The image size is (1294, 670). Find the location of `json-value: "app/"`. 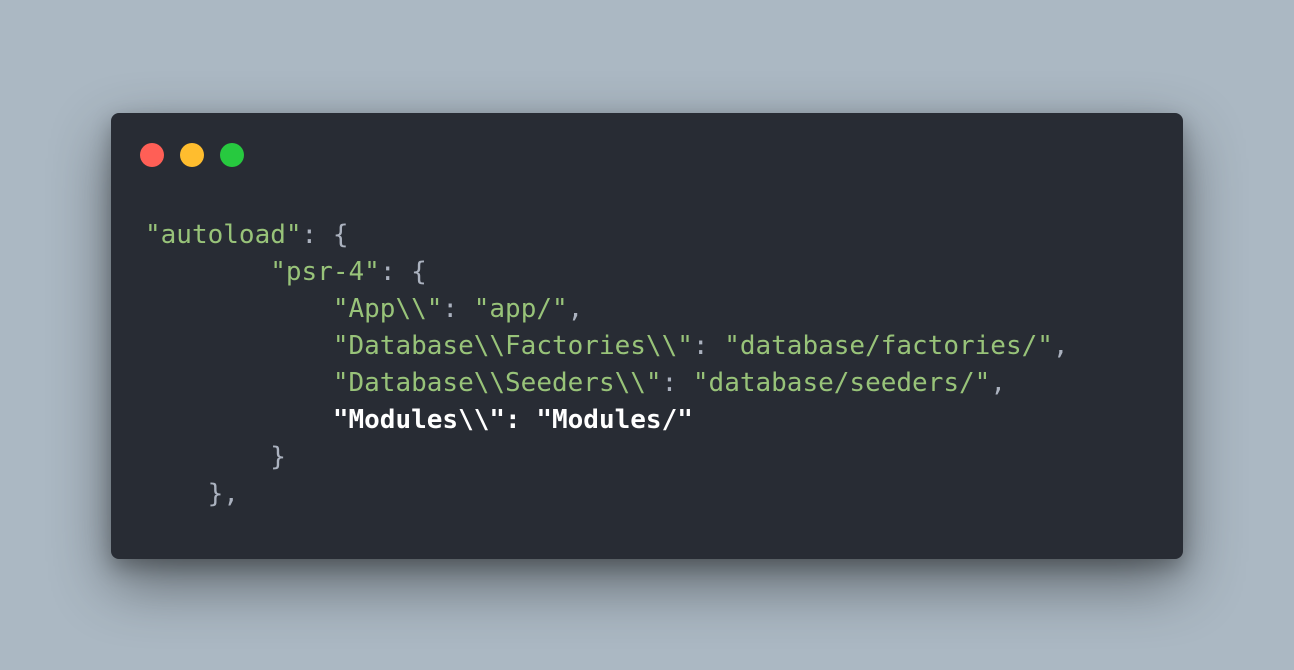

json-value: "app/" is located at coordinates (520, 309).